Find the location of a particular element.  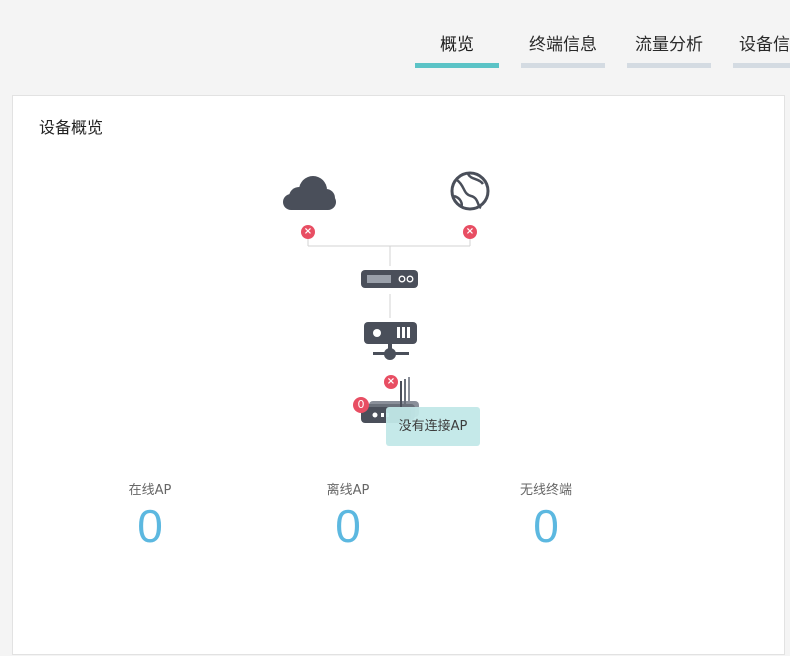

ap-count-badge: 0 is located at coordinates (361, 405).